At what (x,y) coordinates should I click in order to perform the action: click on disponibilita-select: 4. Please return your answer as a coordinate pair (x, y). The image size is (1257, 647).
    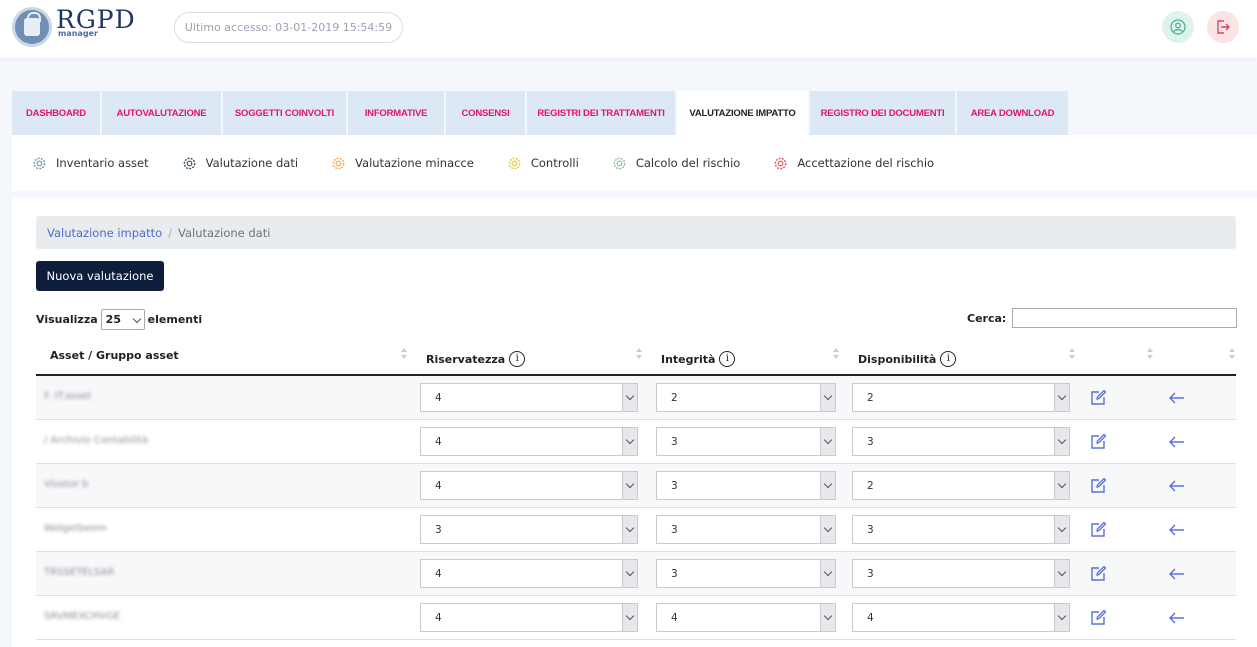
    Looking at the image, I should click on (961, 617).